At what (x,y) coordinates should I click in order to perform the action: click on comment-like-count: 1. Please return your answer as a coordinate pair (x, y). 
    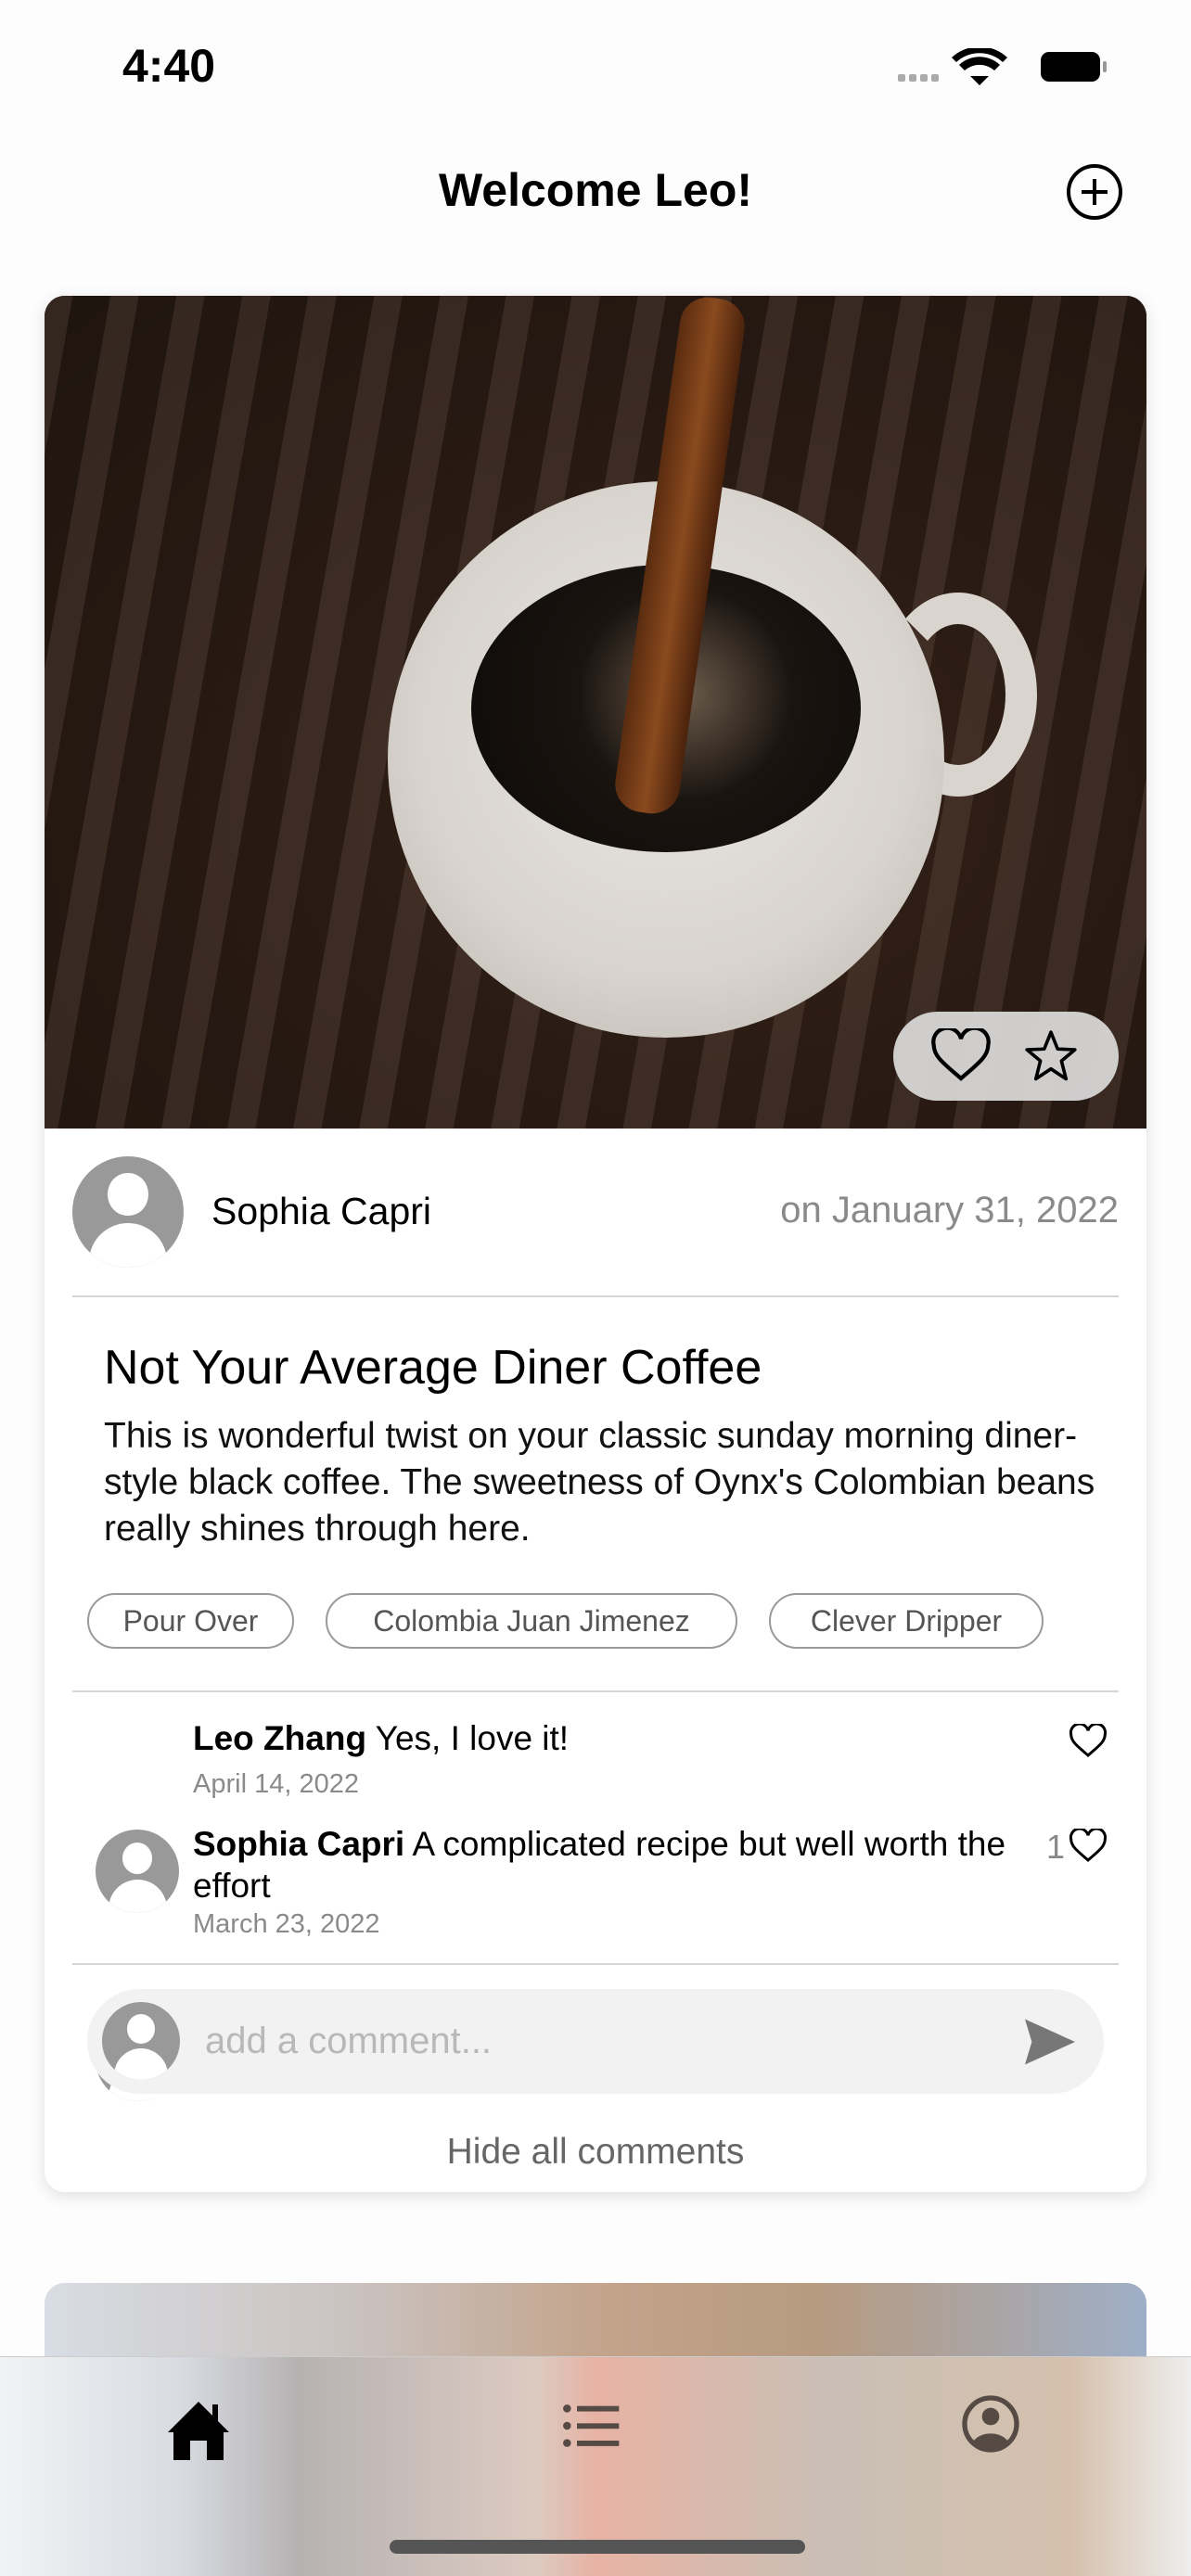
    Looking at the image, I should click on (1056, 1847).